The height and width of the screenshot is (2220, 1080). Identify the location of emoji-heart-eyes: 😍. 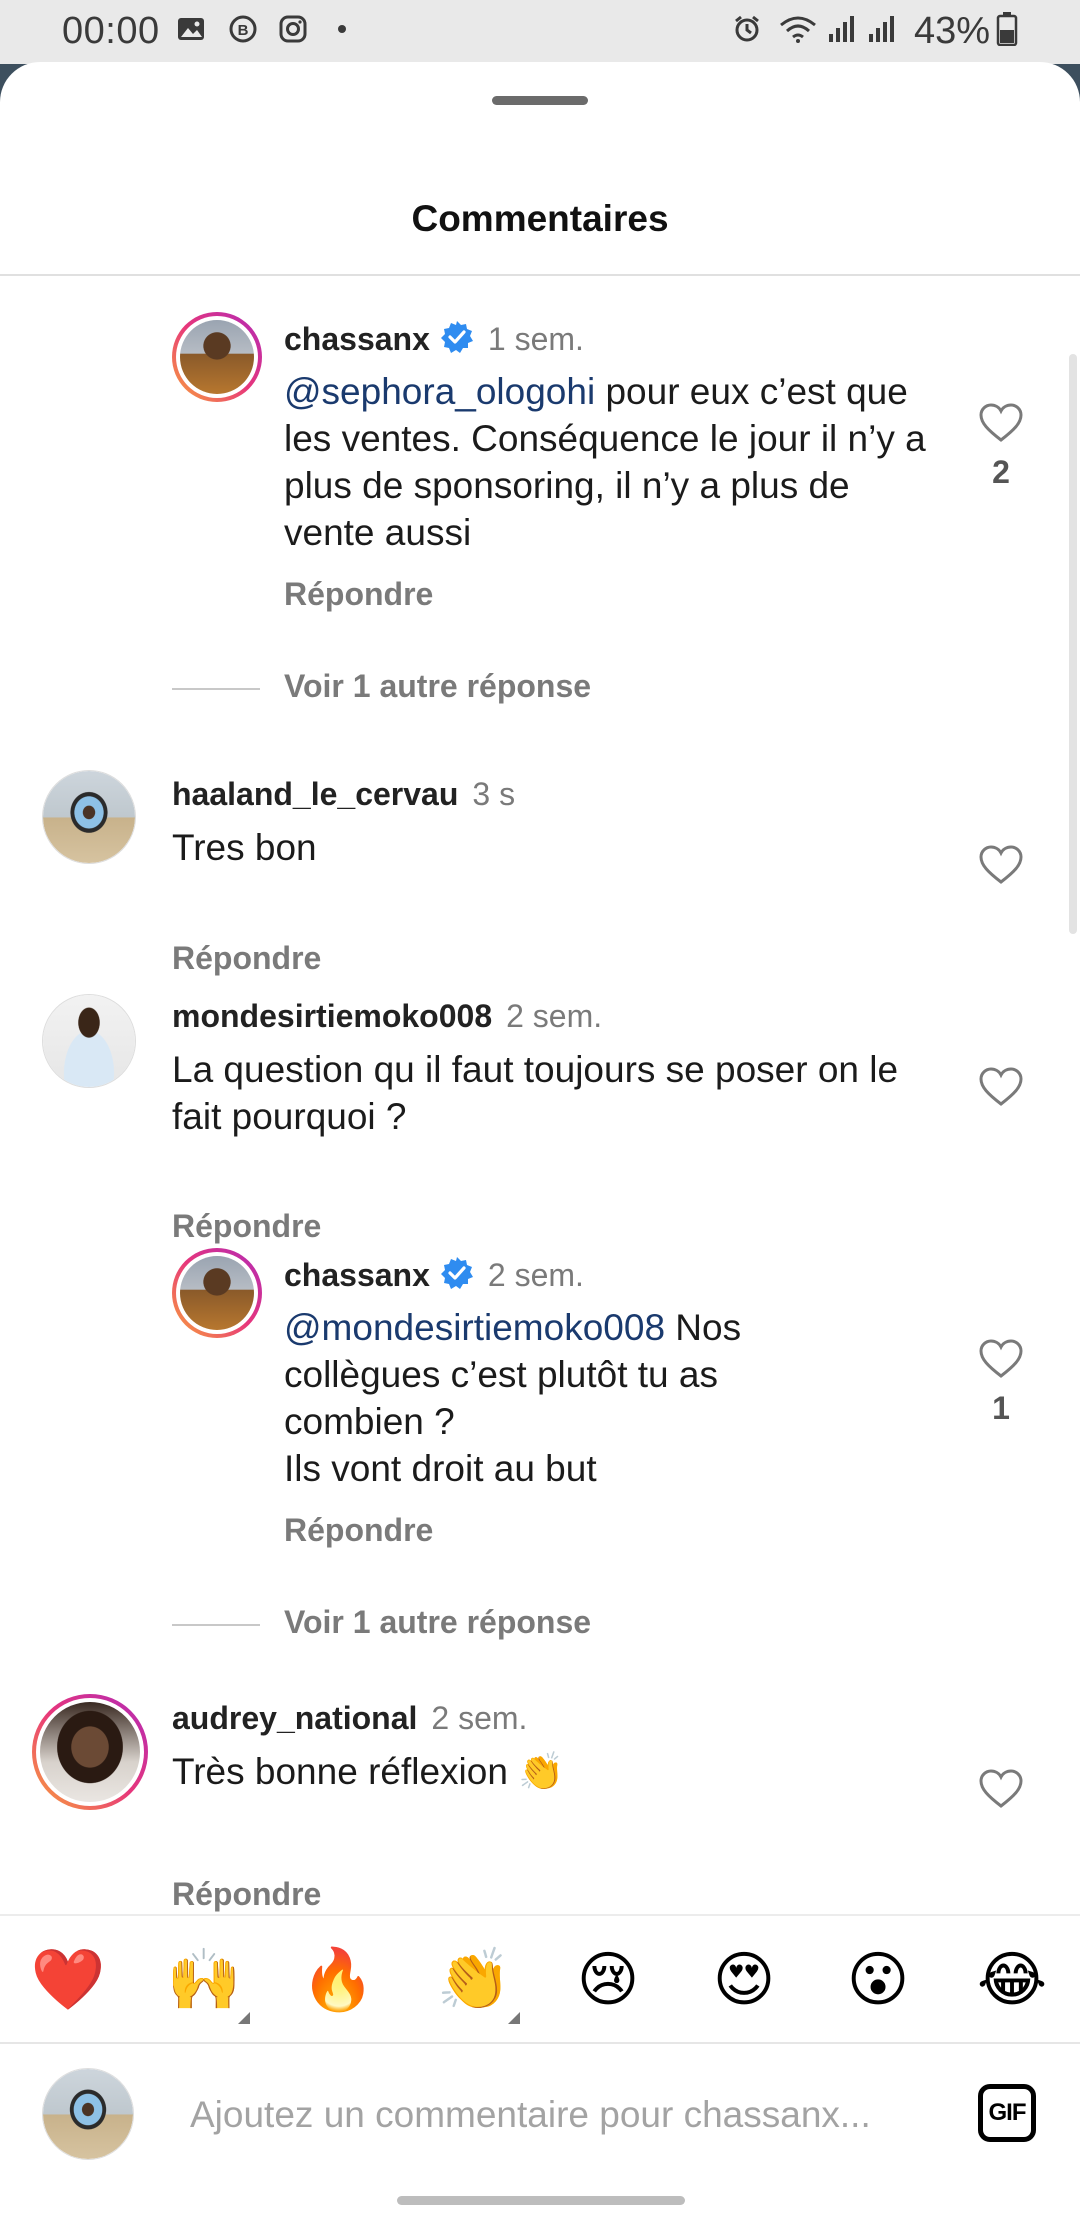
(744, 1980).